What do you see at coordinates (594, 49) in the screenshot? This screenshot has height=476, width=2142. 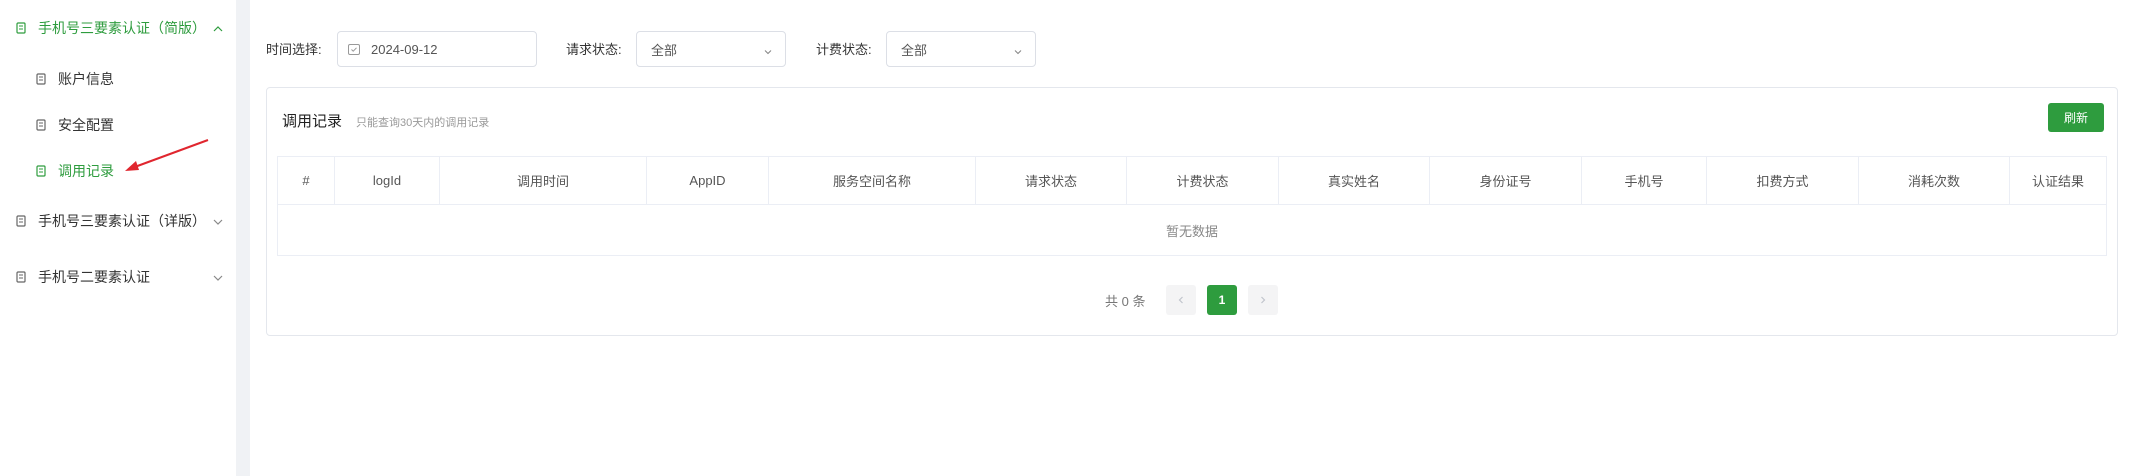 I see `request-status-label: 请求状态:` at bounding box center [594, 49].